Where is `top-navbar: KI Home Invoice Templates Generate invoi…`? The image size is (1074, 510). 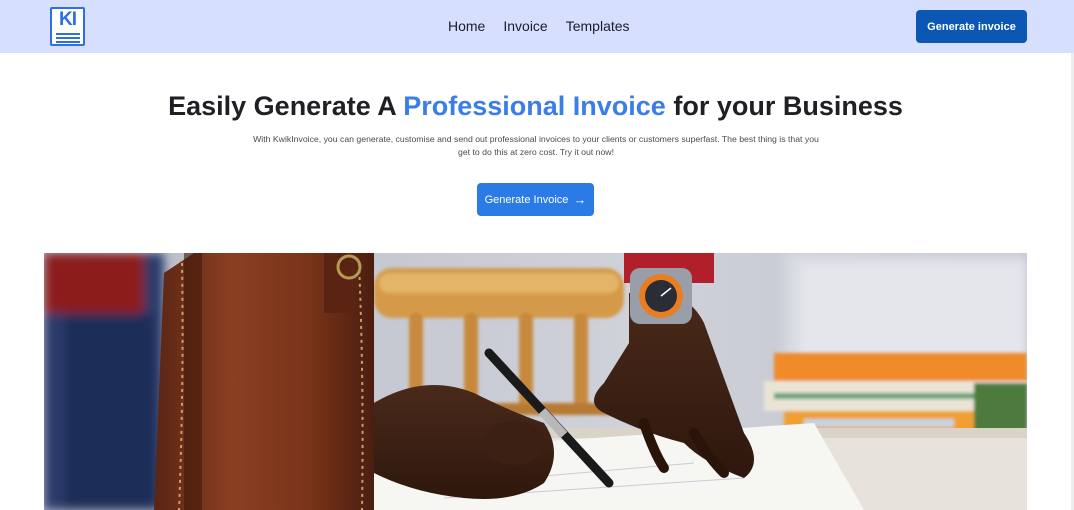 top-navbar: KI Home Invoice Templates Generate invoi… is located at coordinates (537, 26).